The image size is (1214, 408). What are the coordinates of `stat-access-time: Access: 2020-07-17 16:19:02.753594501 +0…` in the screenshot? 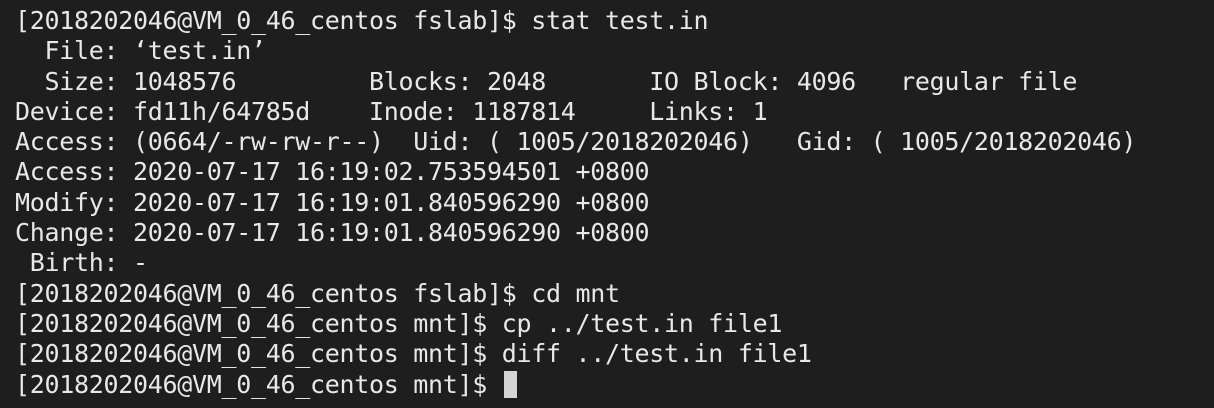 It's located at (332, 172).